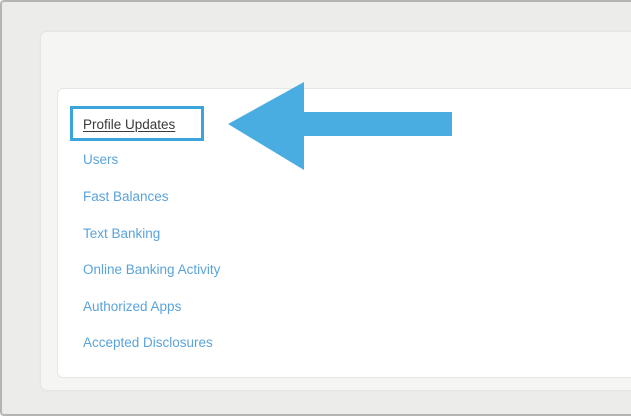 This screenshot has height=416, width=631. Describe the element at coordinates (148, 343) in the screenshot. I see `nav-link-accepted-disclosures: Accepted Disclosures` at that location.